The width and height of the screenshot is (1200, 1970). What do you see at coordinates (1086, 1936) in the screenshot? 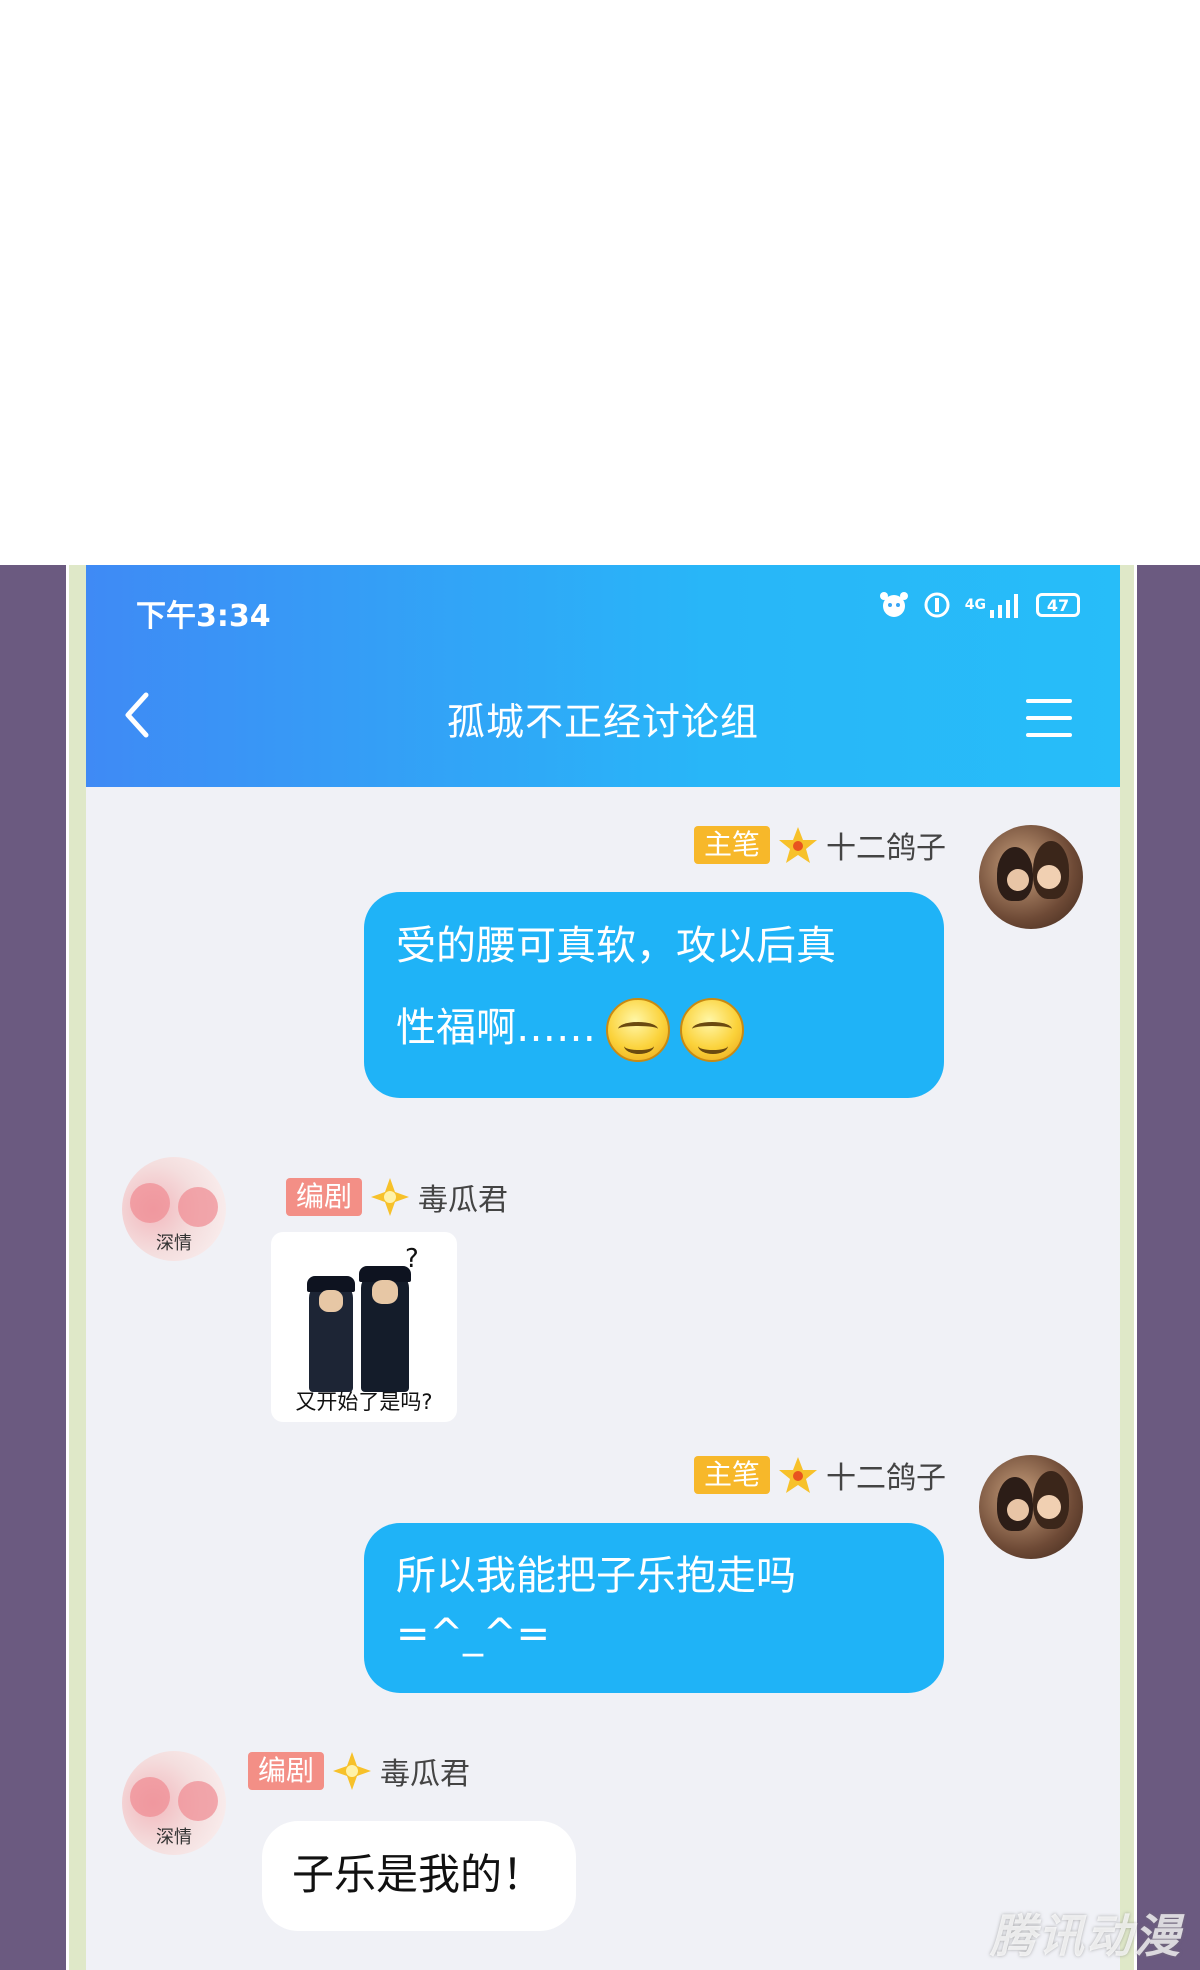
I see `watermark-logo: 腾讯动漫` at bounding box center [1086, 1936].